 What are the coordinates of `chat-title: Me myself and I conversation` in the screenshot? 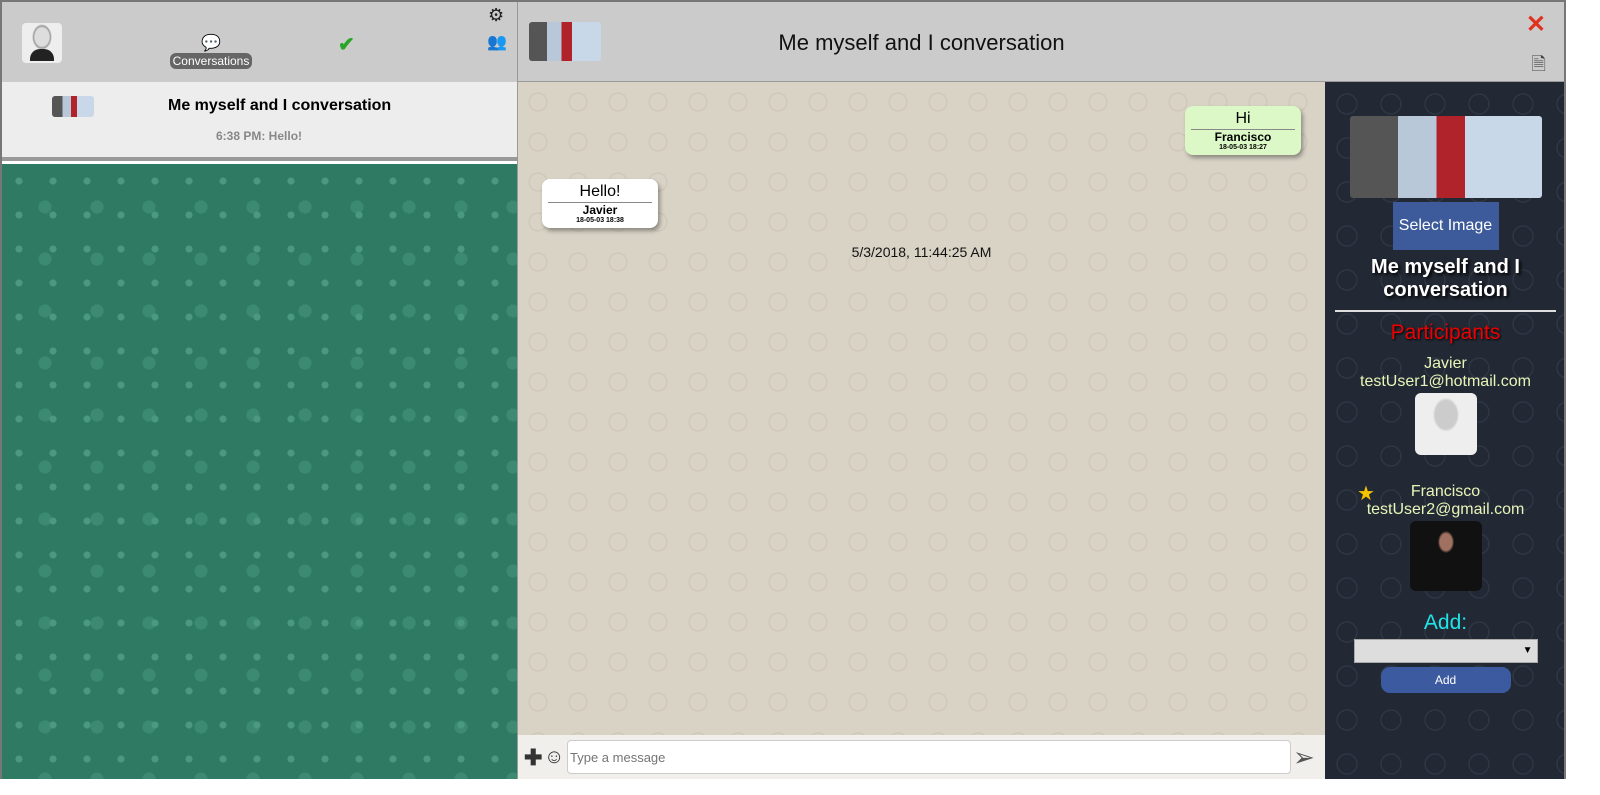 It's located at (921, 42).